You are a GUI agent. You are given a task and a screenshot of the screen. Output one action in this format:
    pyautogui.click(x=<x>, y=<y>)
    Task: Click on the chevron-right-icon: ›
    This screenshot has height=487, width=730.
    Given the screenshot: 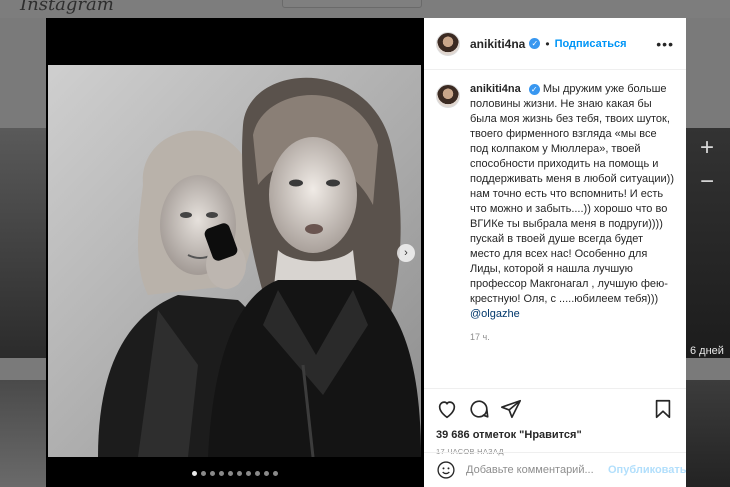 What is the action you would take?
    pyautogui.click(x=406, y=253)
    